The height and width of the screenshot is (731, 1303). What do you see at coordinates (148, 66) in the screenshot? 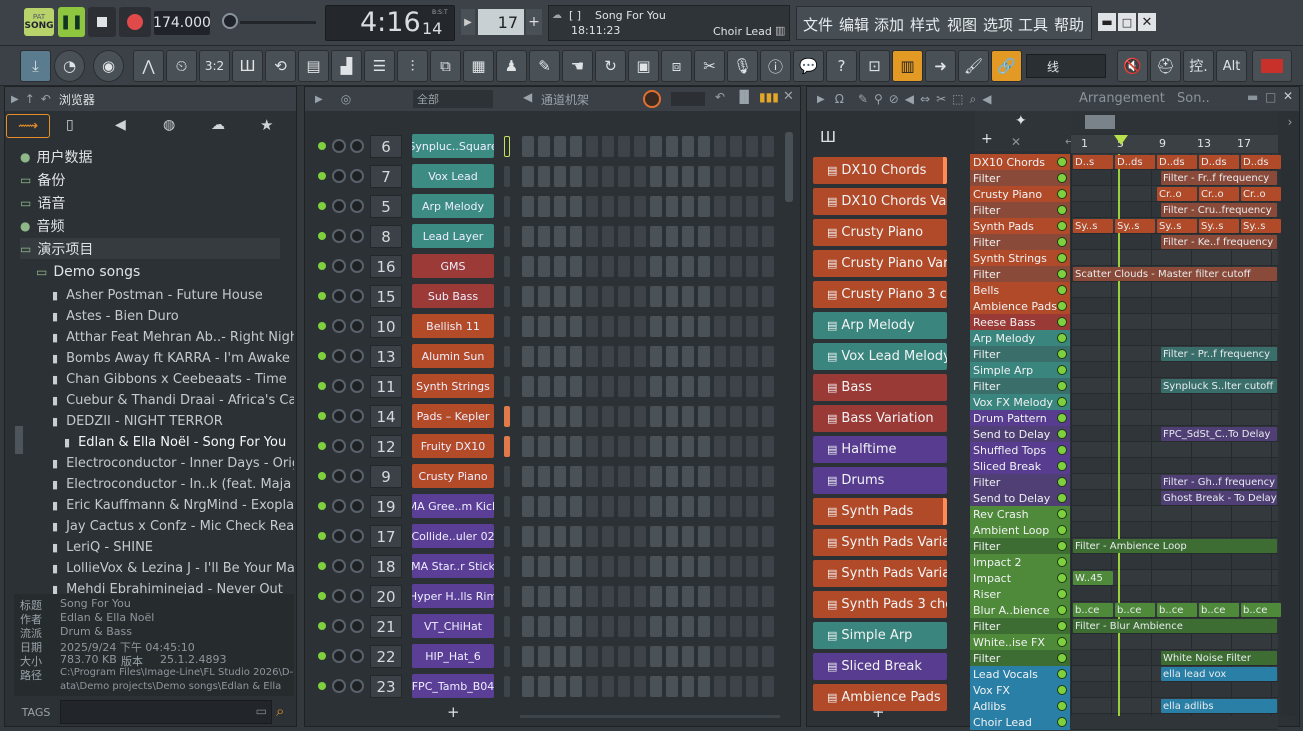
I see `metronome-button: ⋀` at bounding box center [148, 66].